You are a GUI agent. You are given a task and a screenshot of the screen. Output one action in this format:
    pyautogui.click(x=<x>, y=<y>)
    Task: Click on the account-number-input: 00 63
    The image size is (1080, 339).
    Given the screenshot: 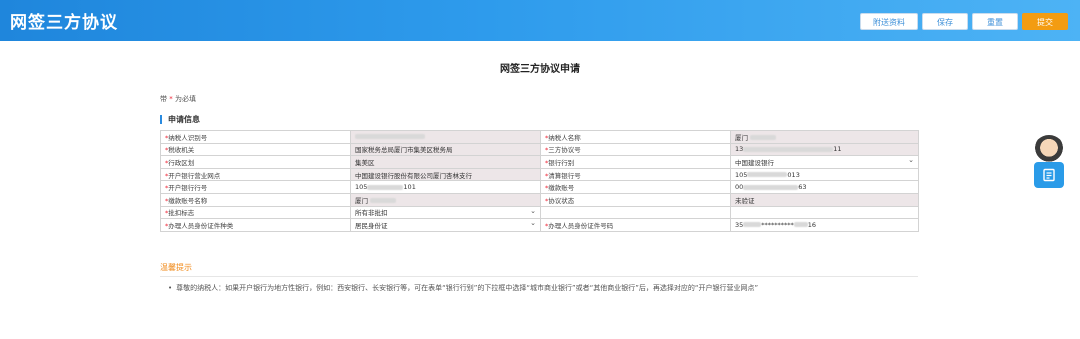 What is the action you would take?
    pyautogui.click(x=824, y=187)
    